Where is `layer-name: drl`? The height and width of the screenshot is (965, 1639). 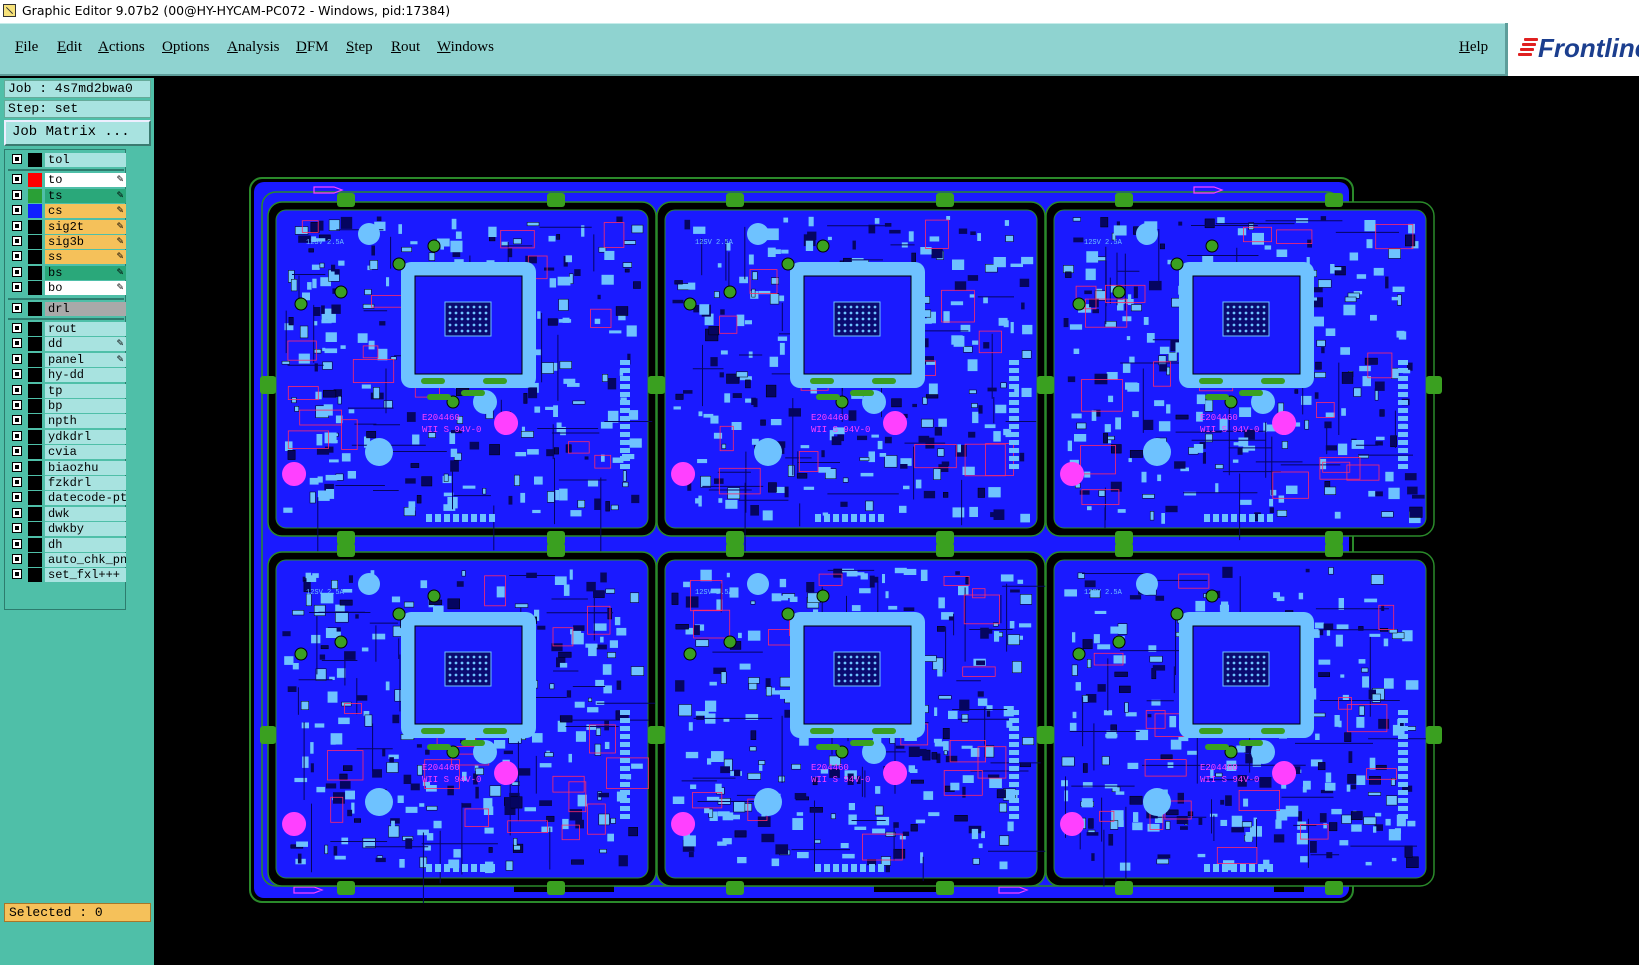
layer-name: drl is located at coordinates (85, 308).